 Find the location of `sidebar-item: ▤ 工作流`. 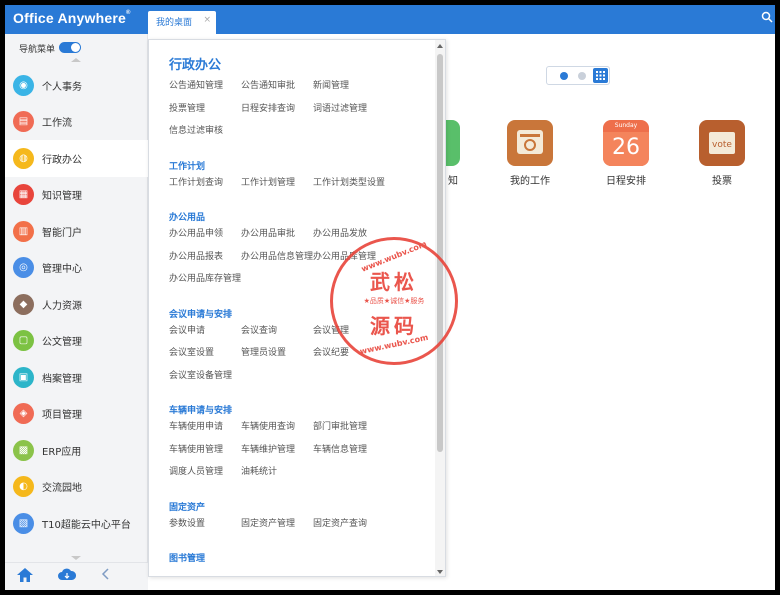

sidebar-item: ▤ 工作流 is located at coordinates (76, 122).